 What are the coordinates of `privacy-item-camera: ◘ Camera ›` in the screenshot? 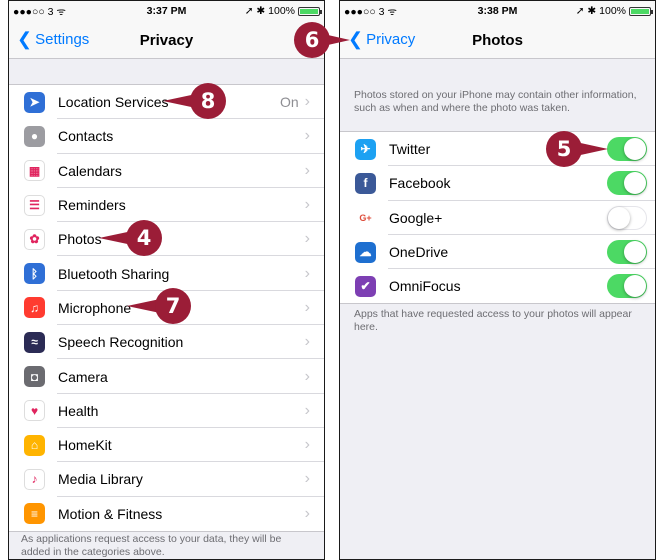 It's located at (166, 376).